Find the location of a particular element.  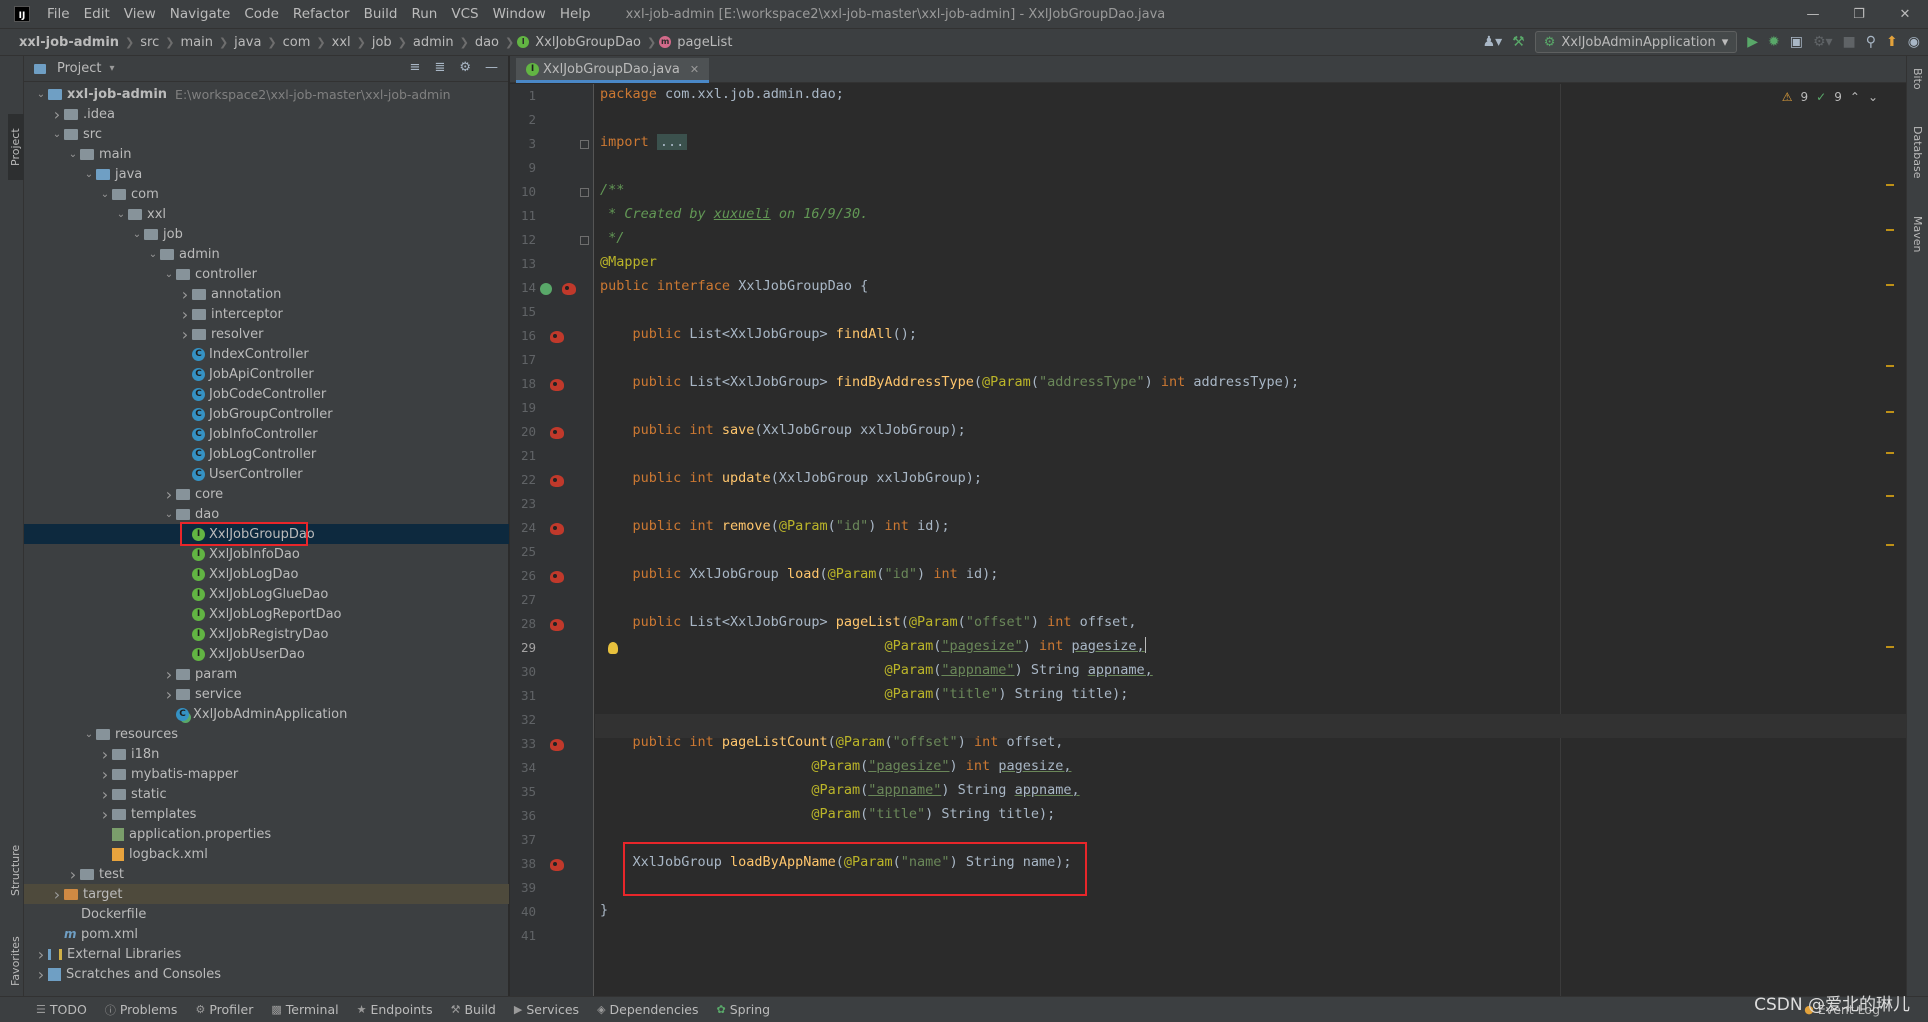

debug-icon: ✹ is located at coordinates (1774, 42).